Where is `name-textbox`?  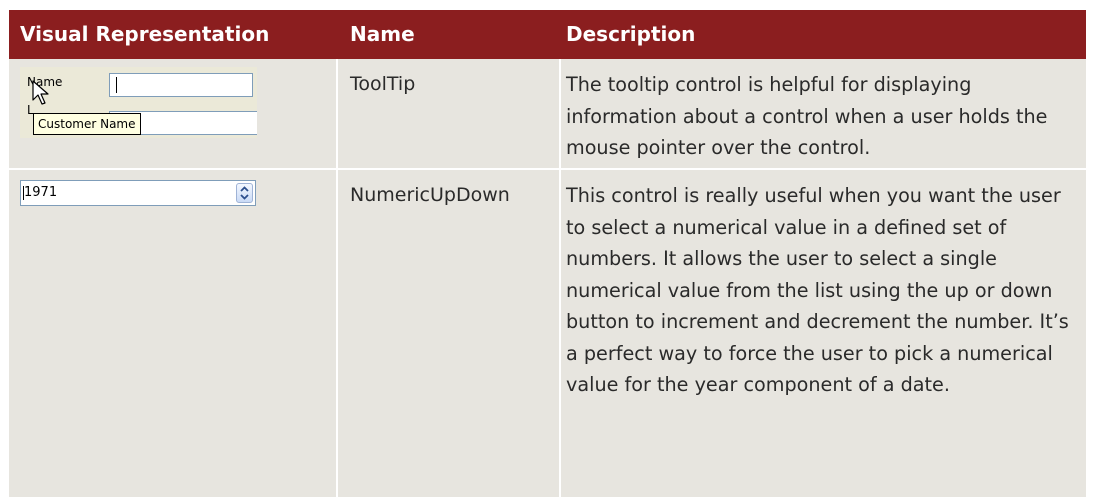 name-textbox is located at coordinates (181, 85).